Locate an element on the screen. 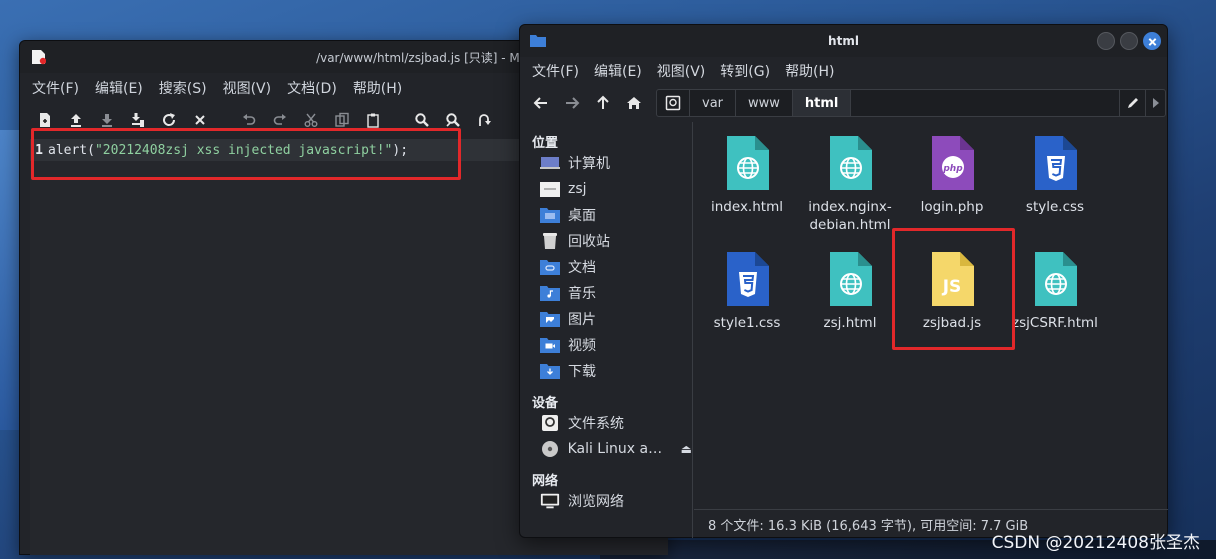  sidebar-item-downloads: 下载 is located at coordinates (606, 371).